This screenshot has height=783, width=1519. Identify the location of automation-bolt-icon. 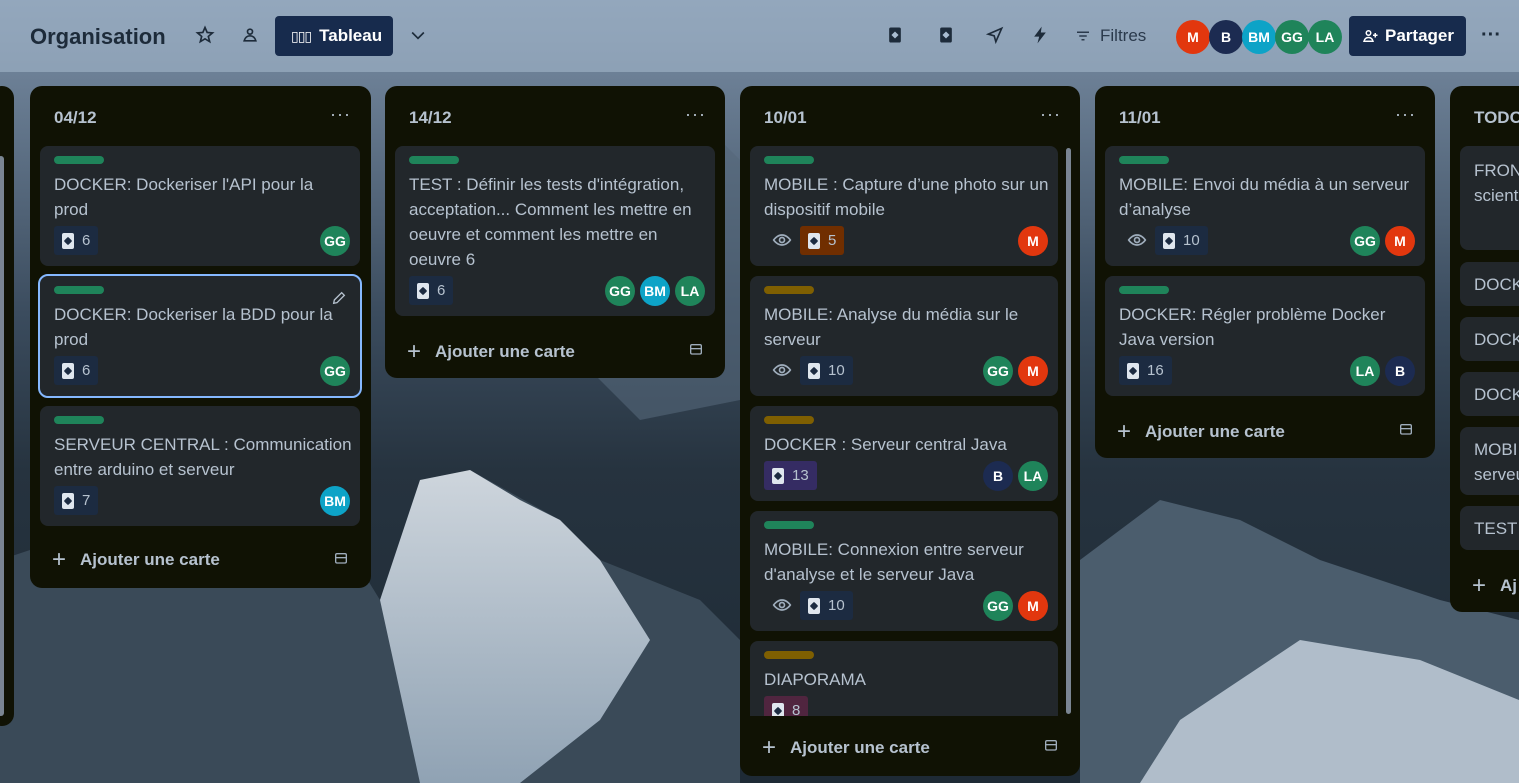
(1040, 35).